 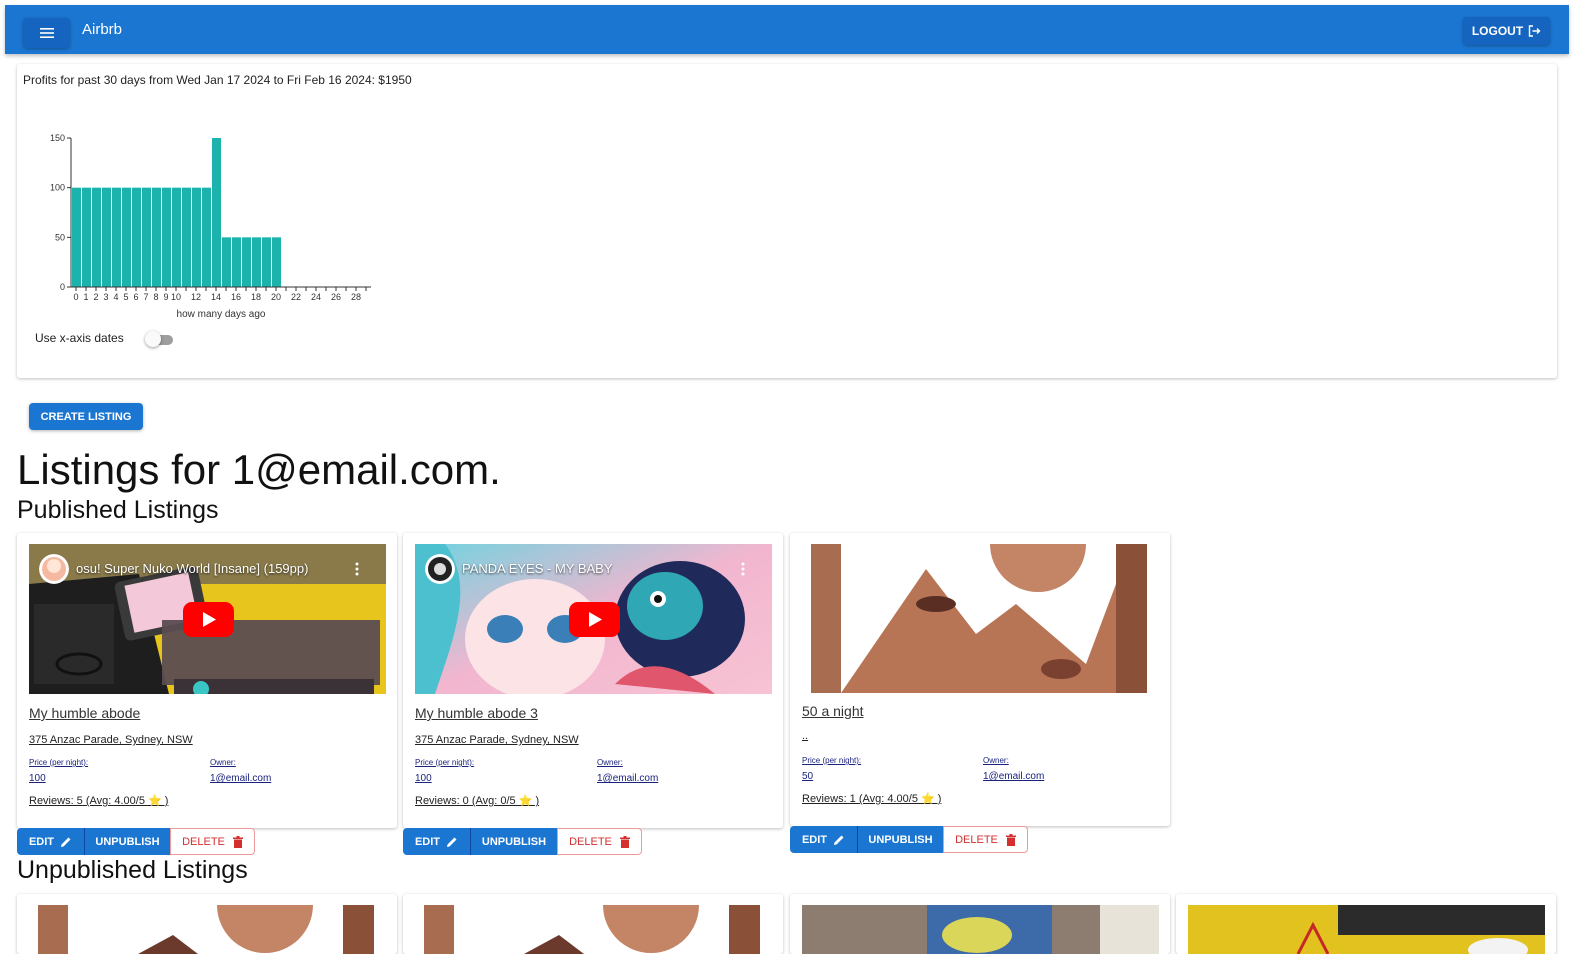 What do you see at coordinates (839, 840) in the screenshot?
I see `pencil-icon` at bounding box center [839, 840].